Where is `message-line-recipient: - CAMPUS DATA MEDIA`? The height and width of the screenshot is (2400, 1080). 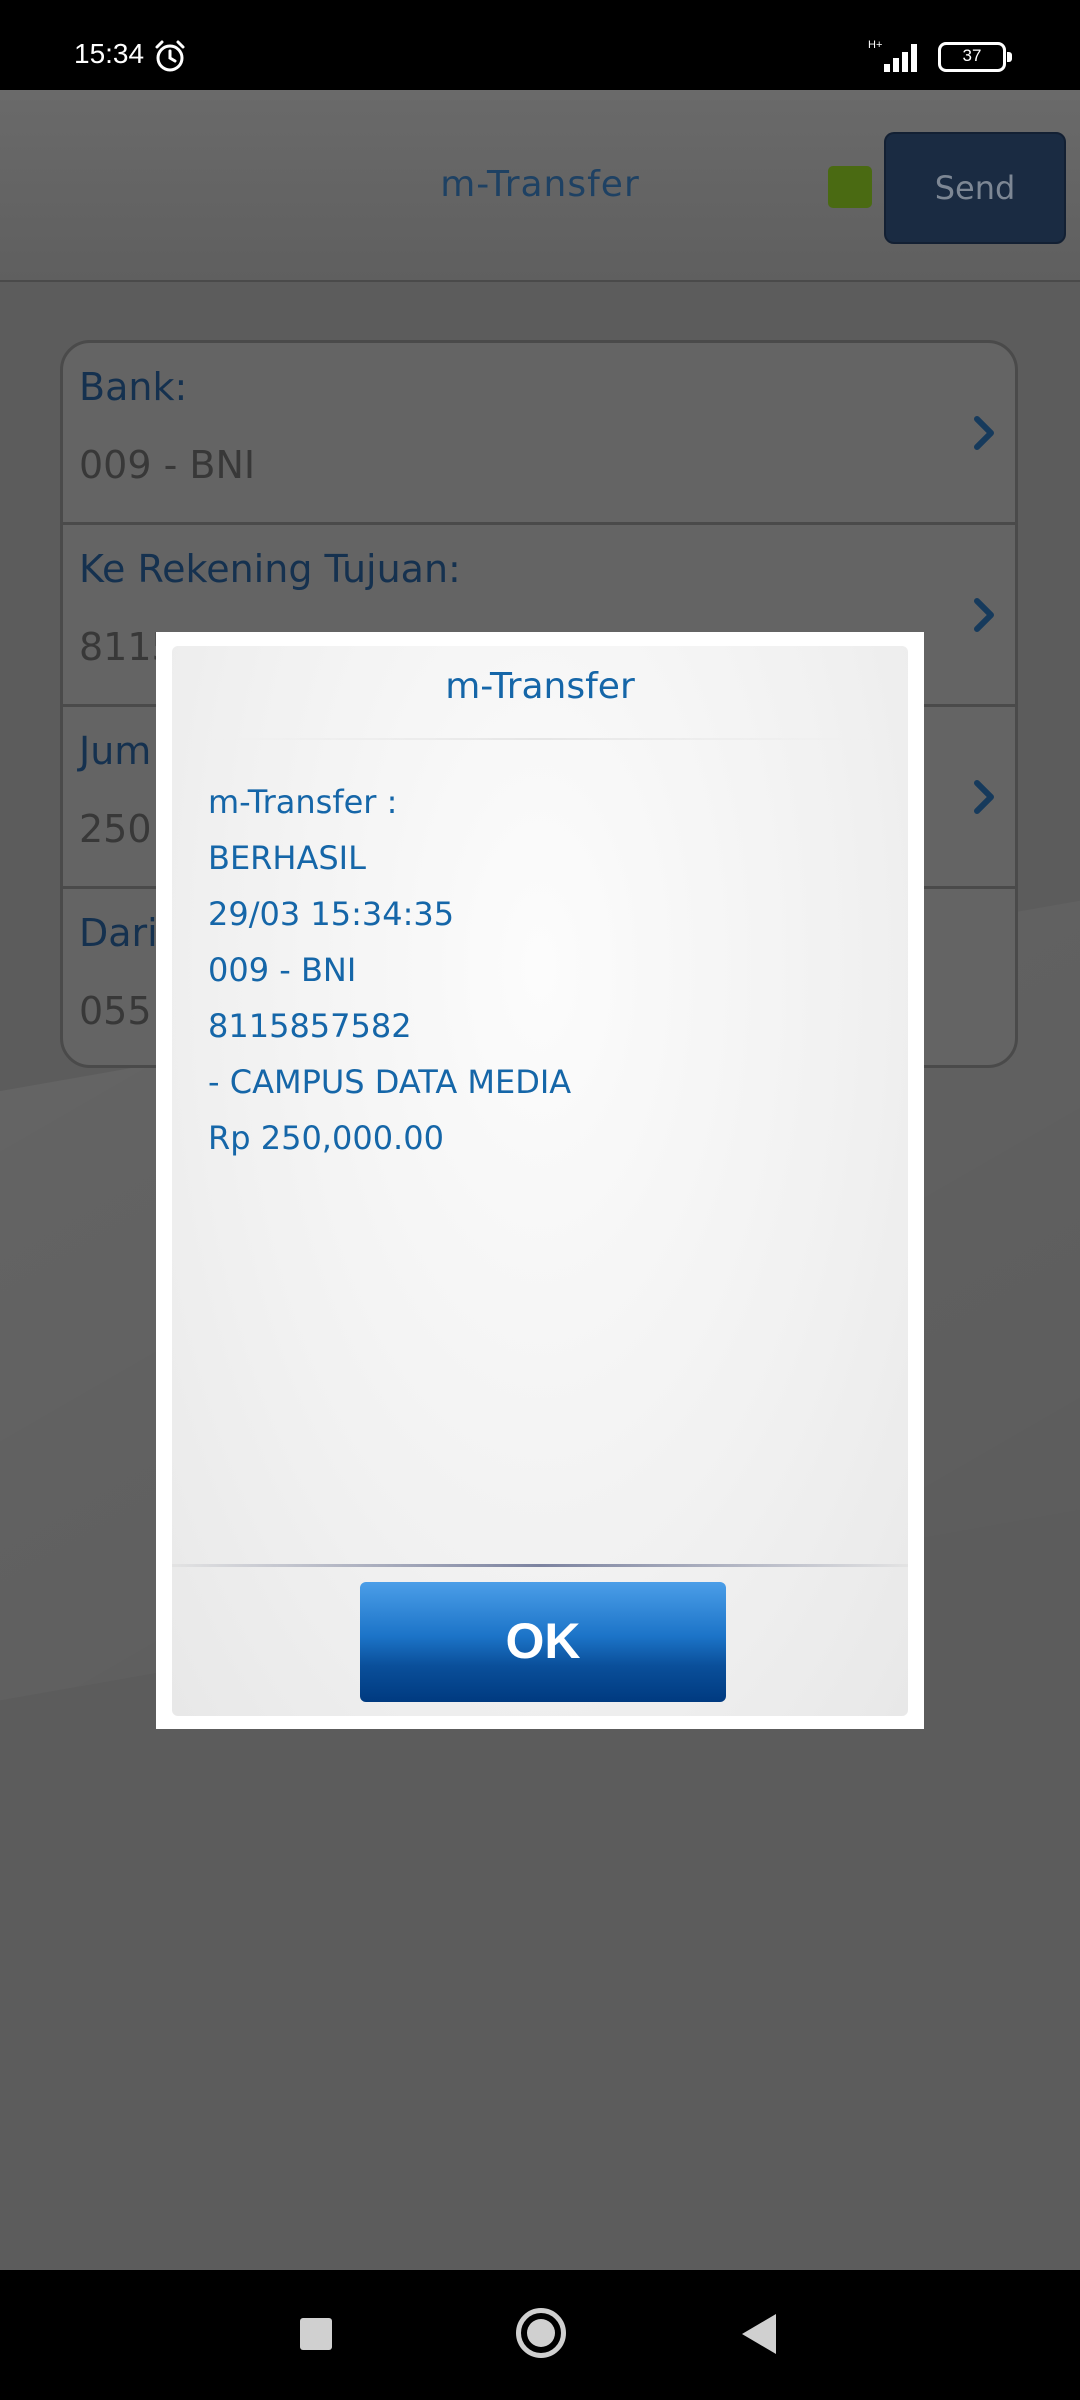 message-line-recipient: - CAMPUS DATA MEDIA is located at coordinates (390, 1082).